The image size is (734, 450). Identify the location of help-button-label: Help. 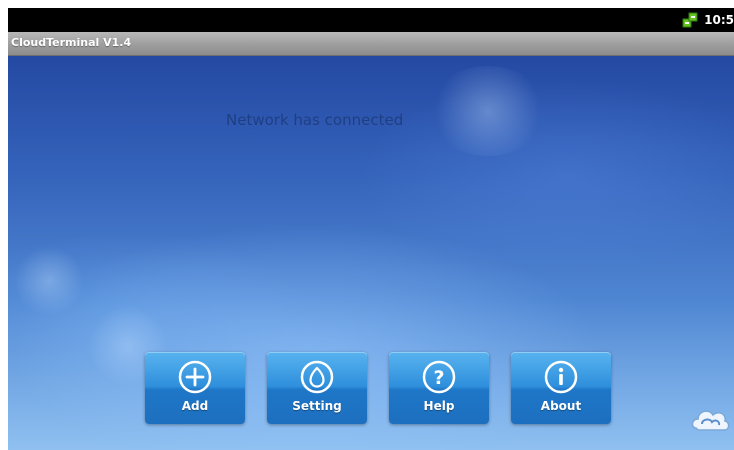
(439, 406).